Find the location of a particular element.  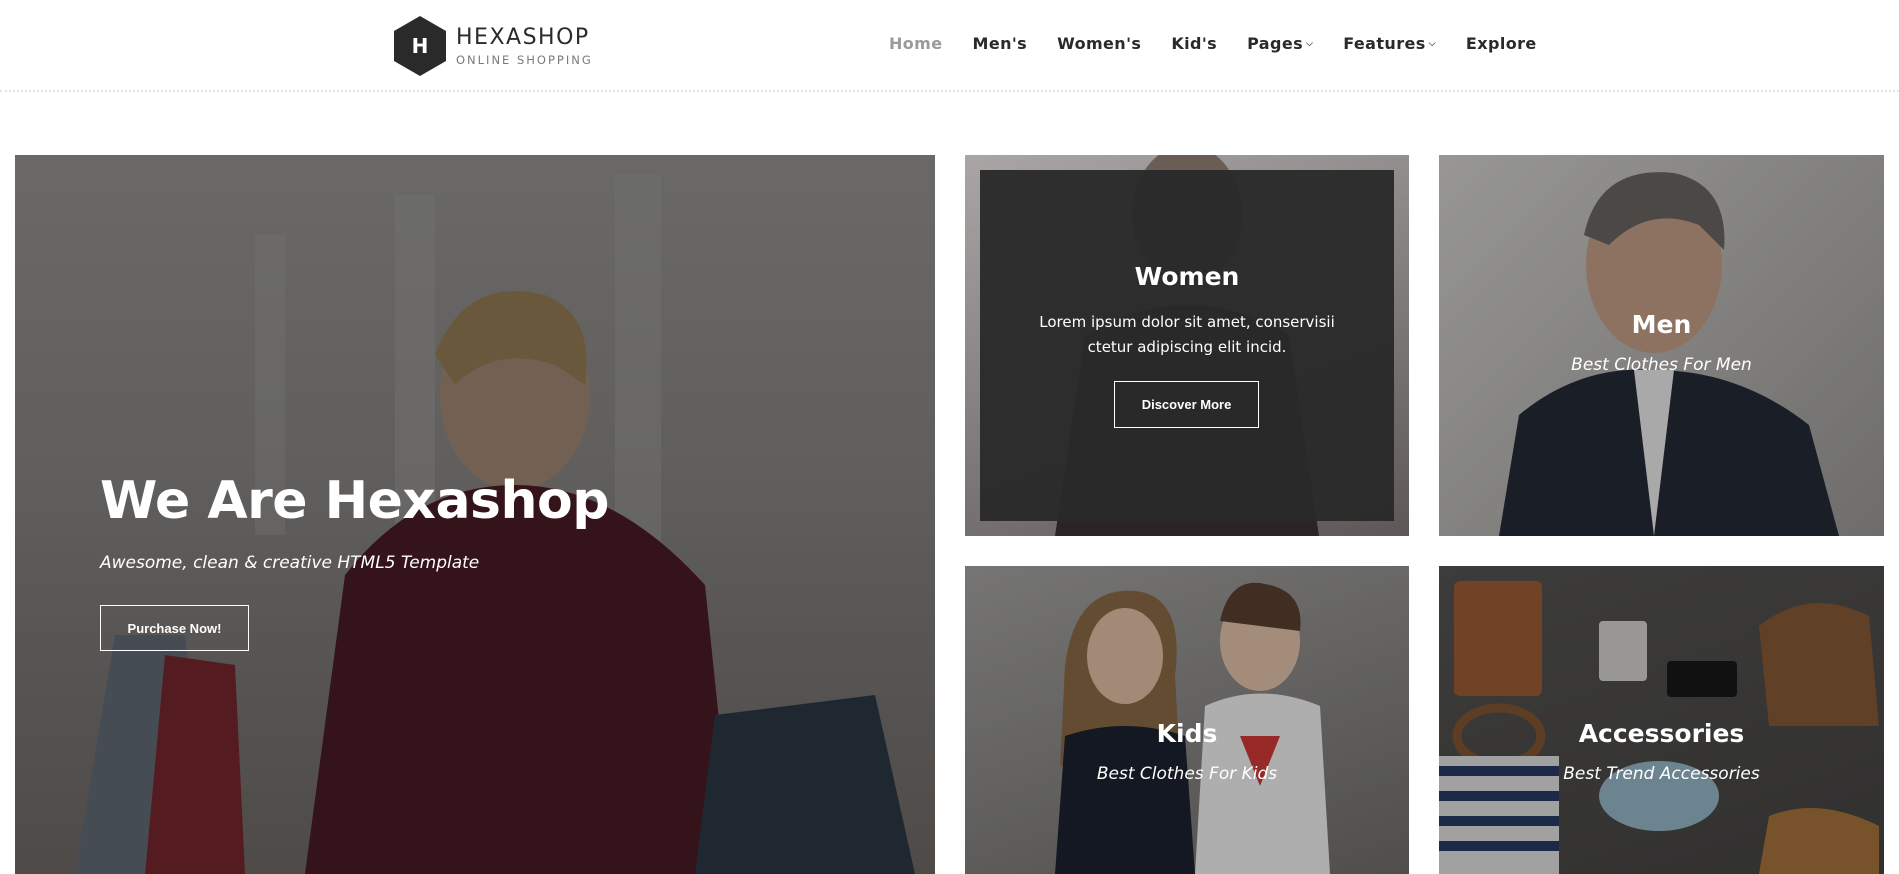

nav-features: Features ⌵ is located at coordinates (1389, 43).